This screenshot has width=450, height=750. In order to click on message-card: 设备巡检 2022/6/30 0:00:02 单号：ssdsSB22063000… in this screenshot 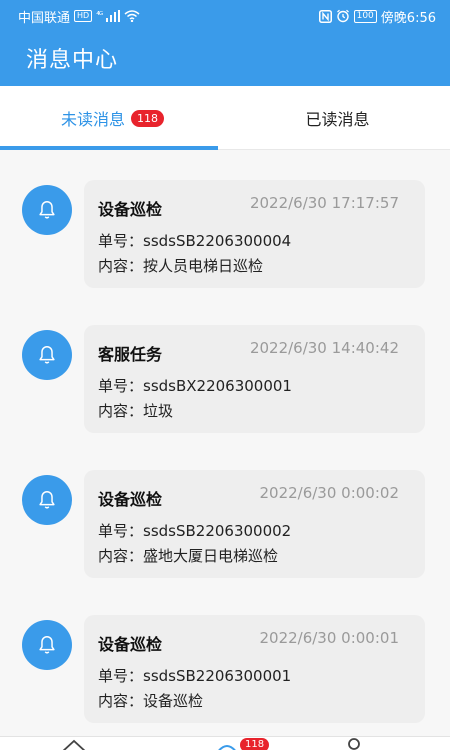, I will do `click(254, 524)`.